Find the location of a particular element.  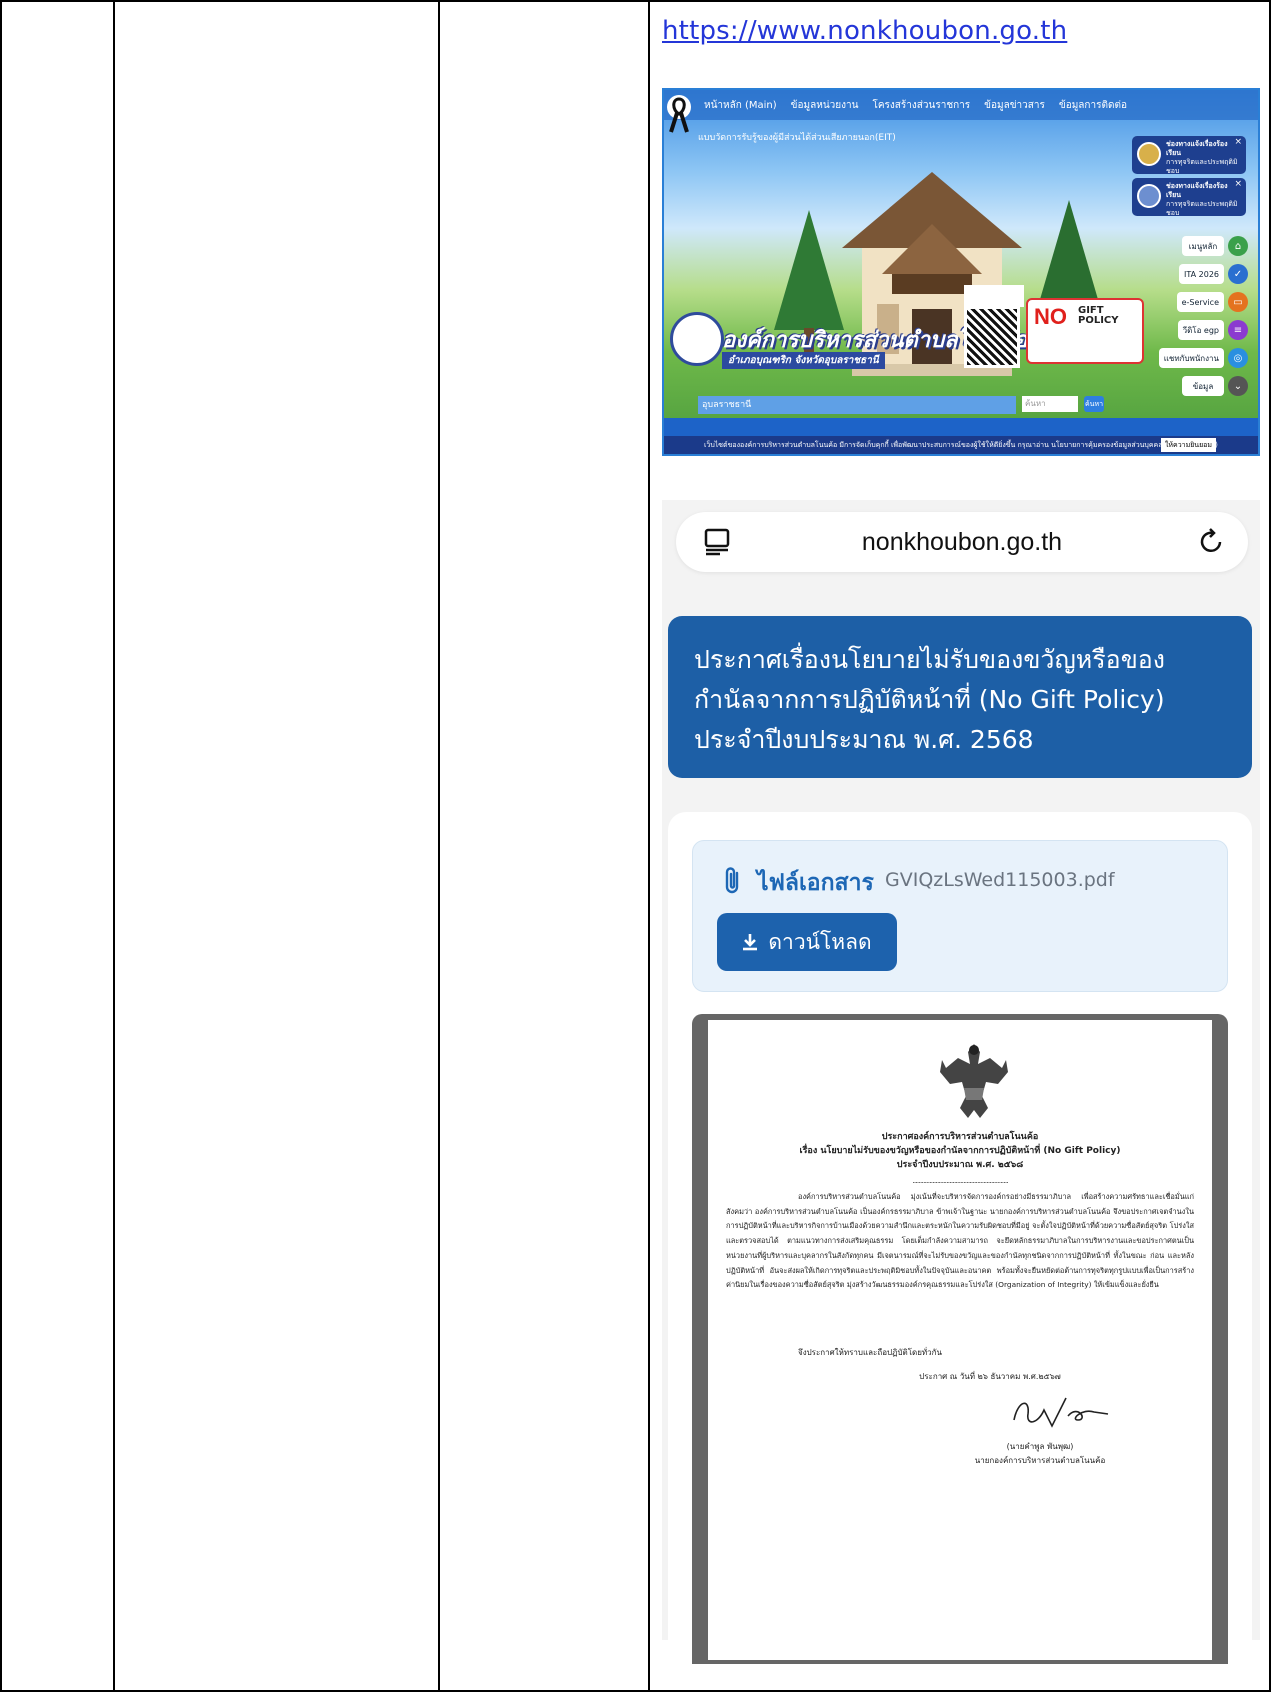

side-menu-button: แชทกับพนักงาน is located at coordinates (1191, 358).